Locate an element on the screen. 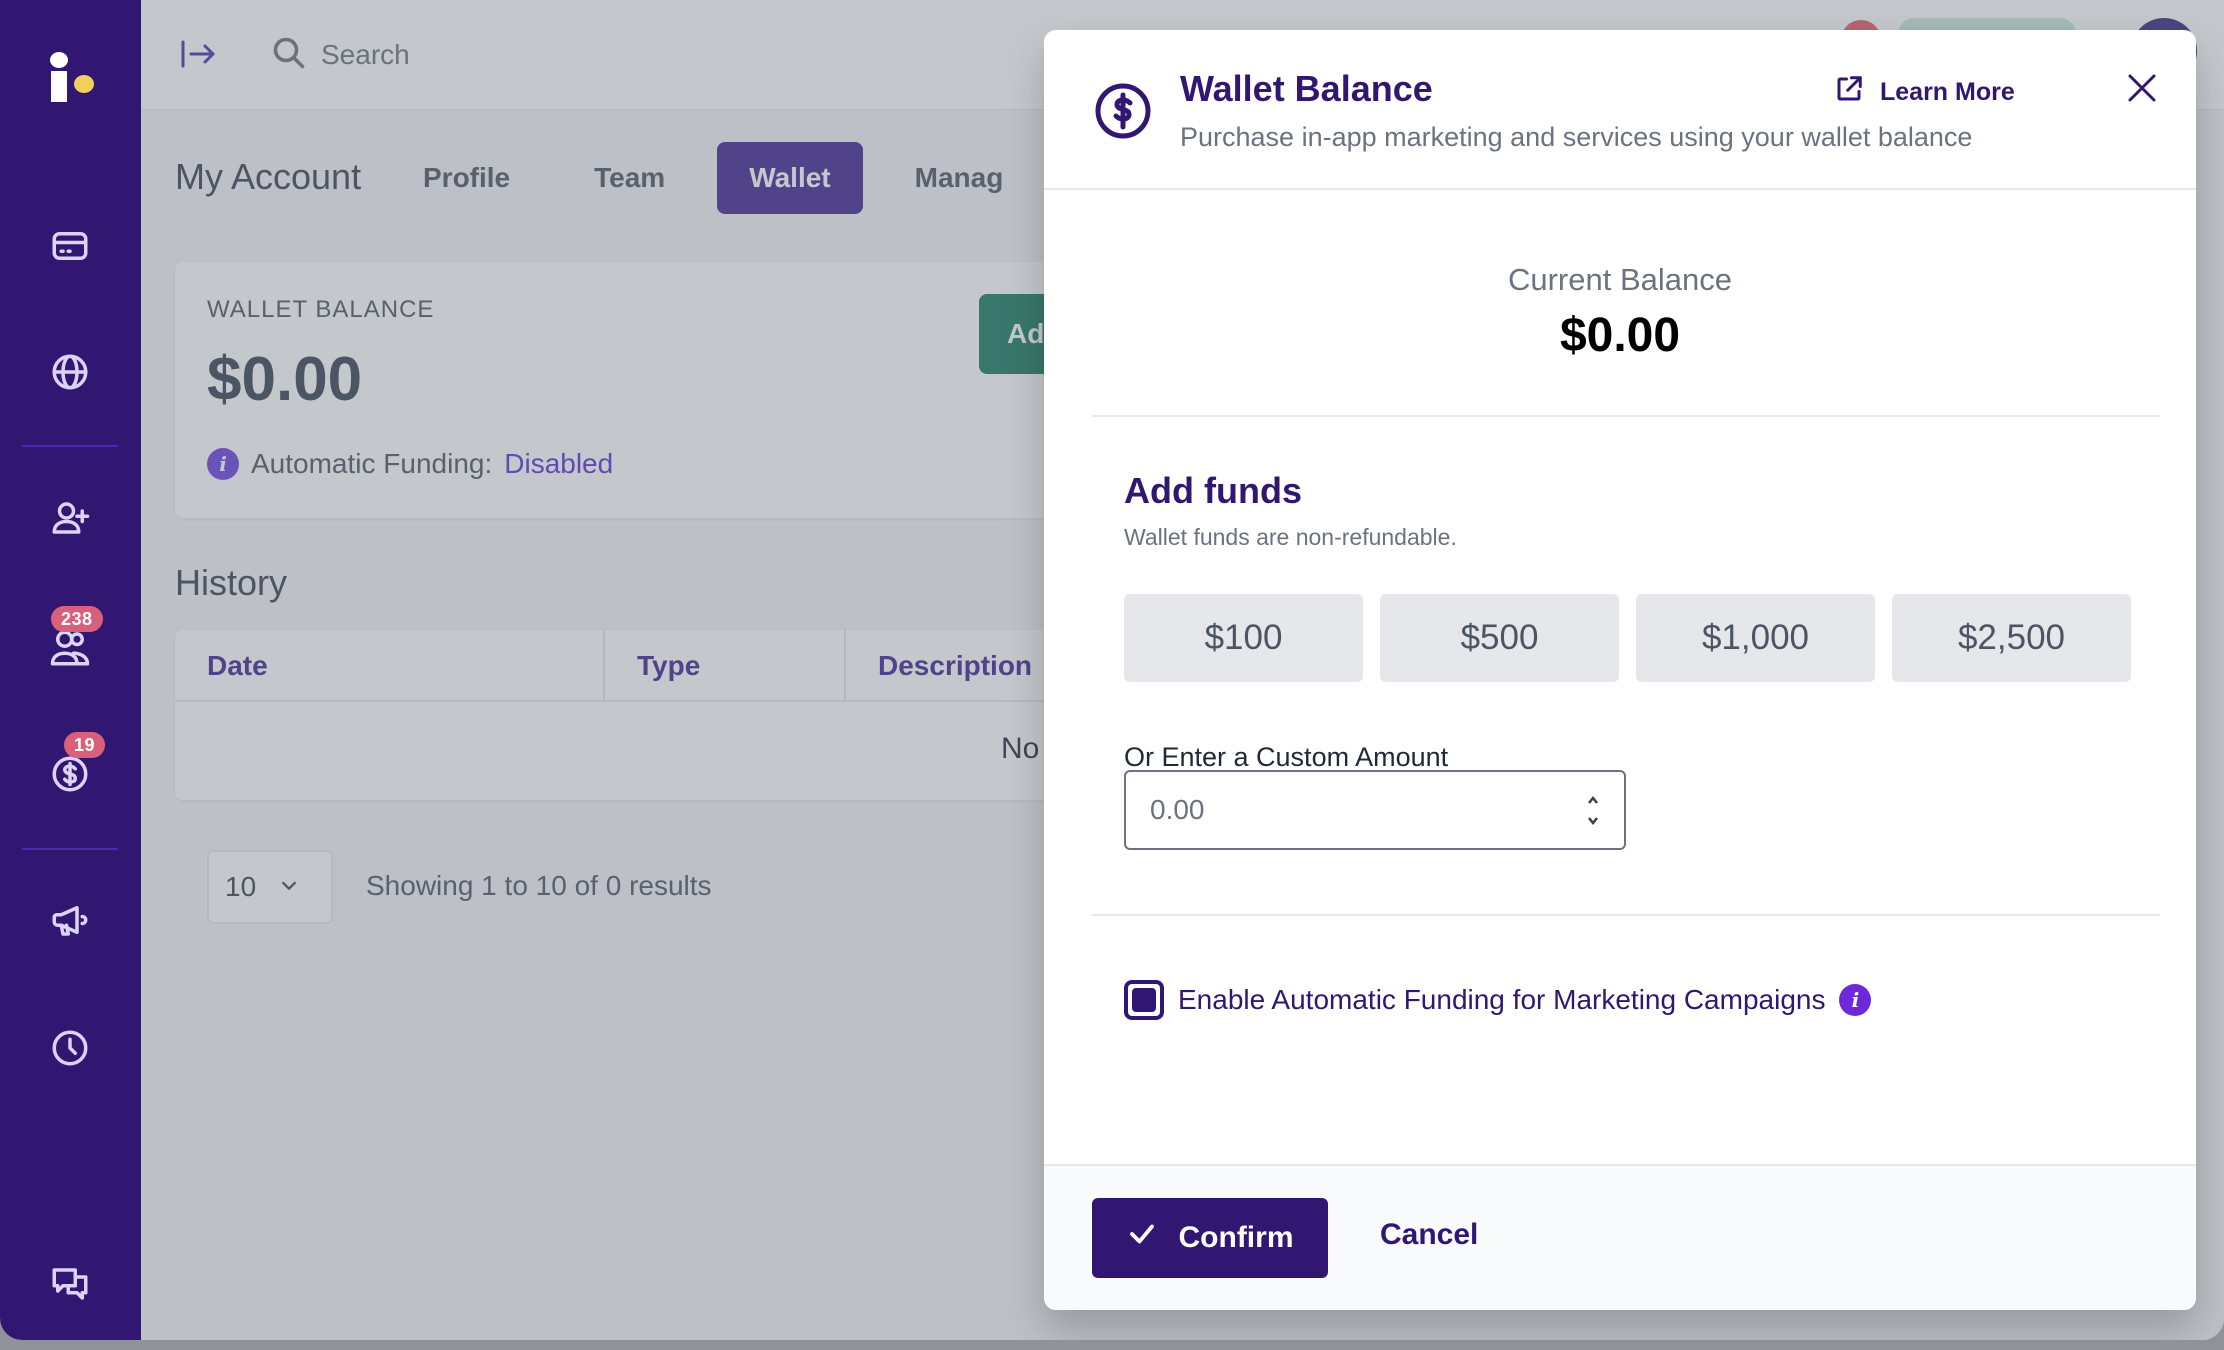 The height and width of the screenshot is (1350, 2224). chat-icon is located at coordinates (70, 1286).